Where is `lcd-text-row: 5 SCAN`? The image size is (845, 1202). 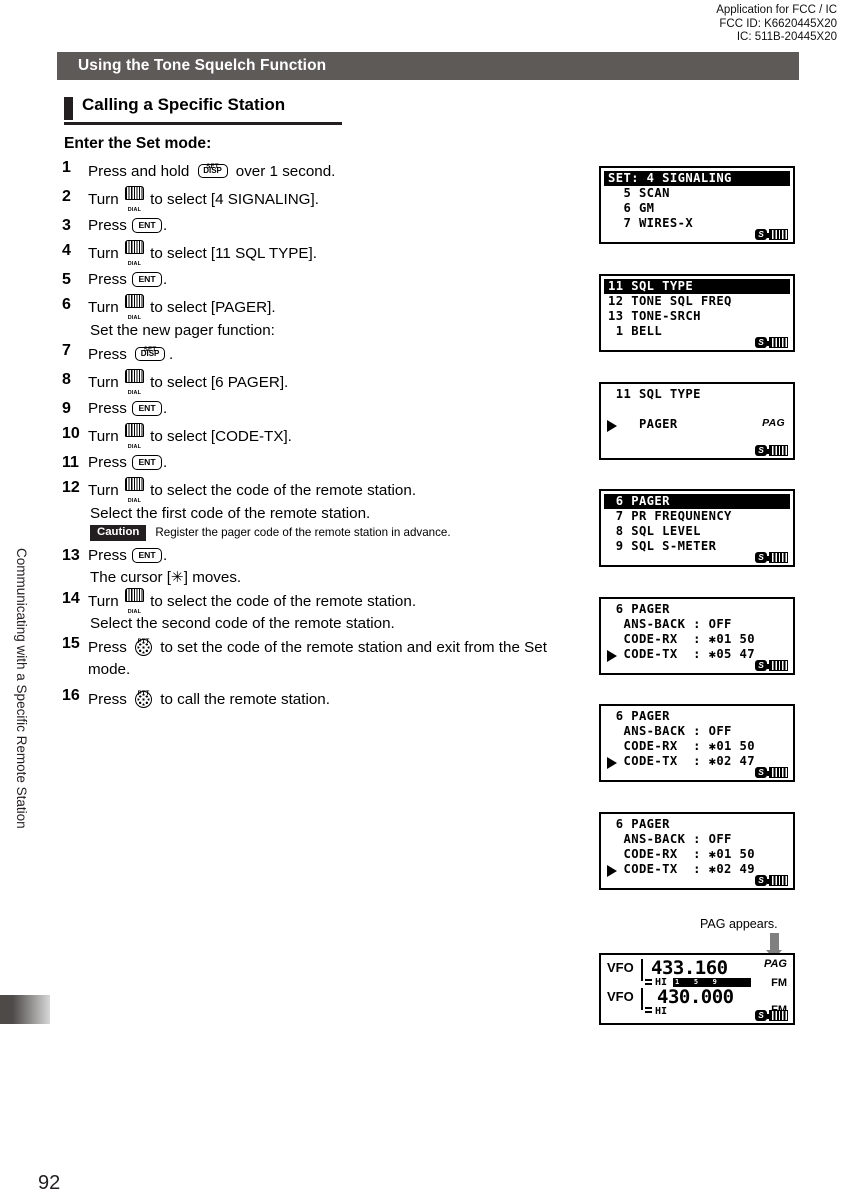
lcd-text-row: 5 SCAN is located at coordinates (639, 193).